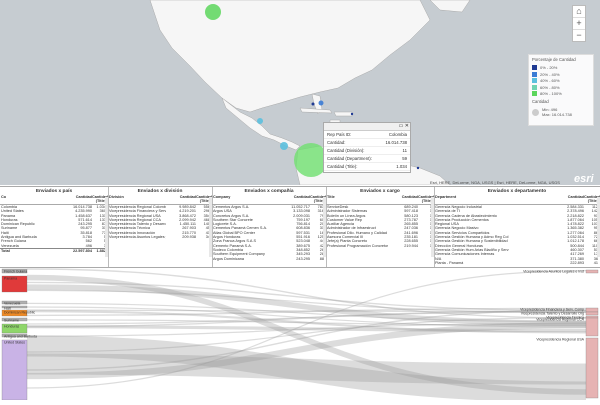  I want to click on bubble-honduras, so click(260, 121).